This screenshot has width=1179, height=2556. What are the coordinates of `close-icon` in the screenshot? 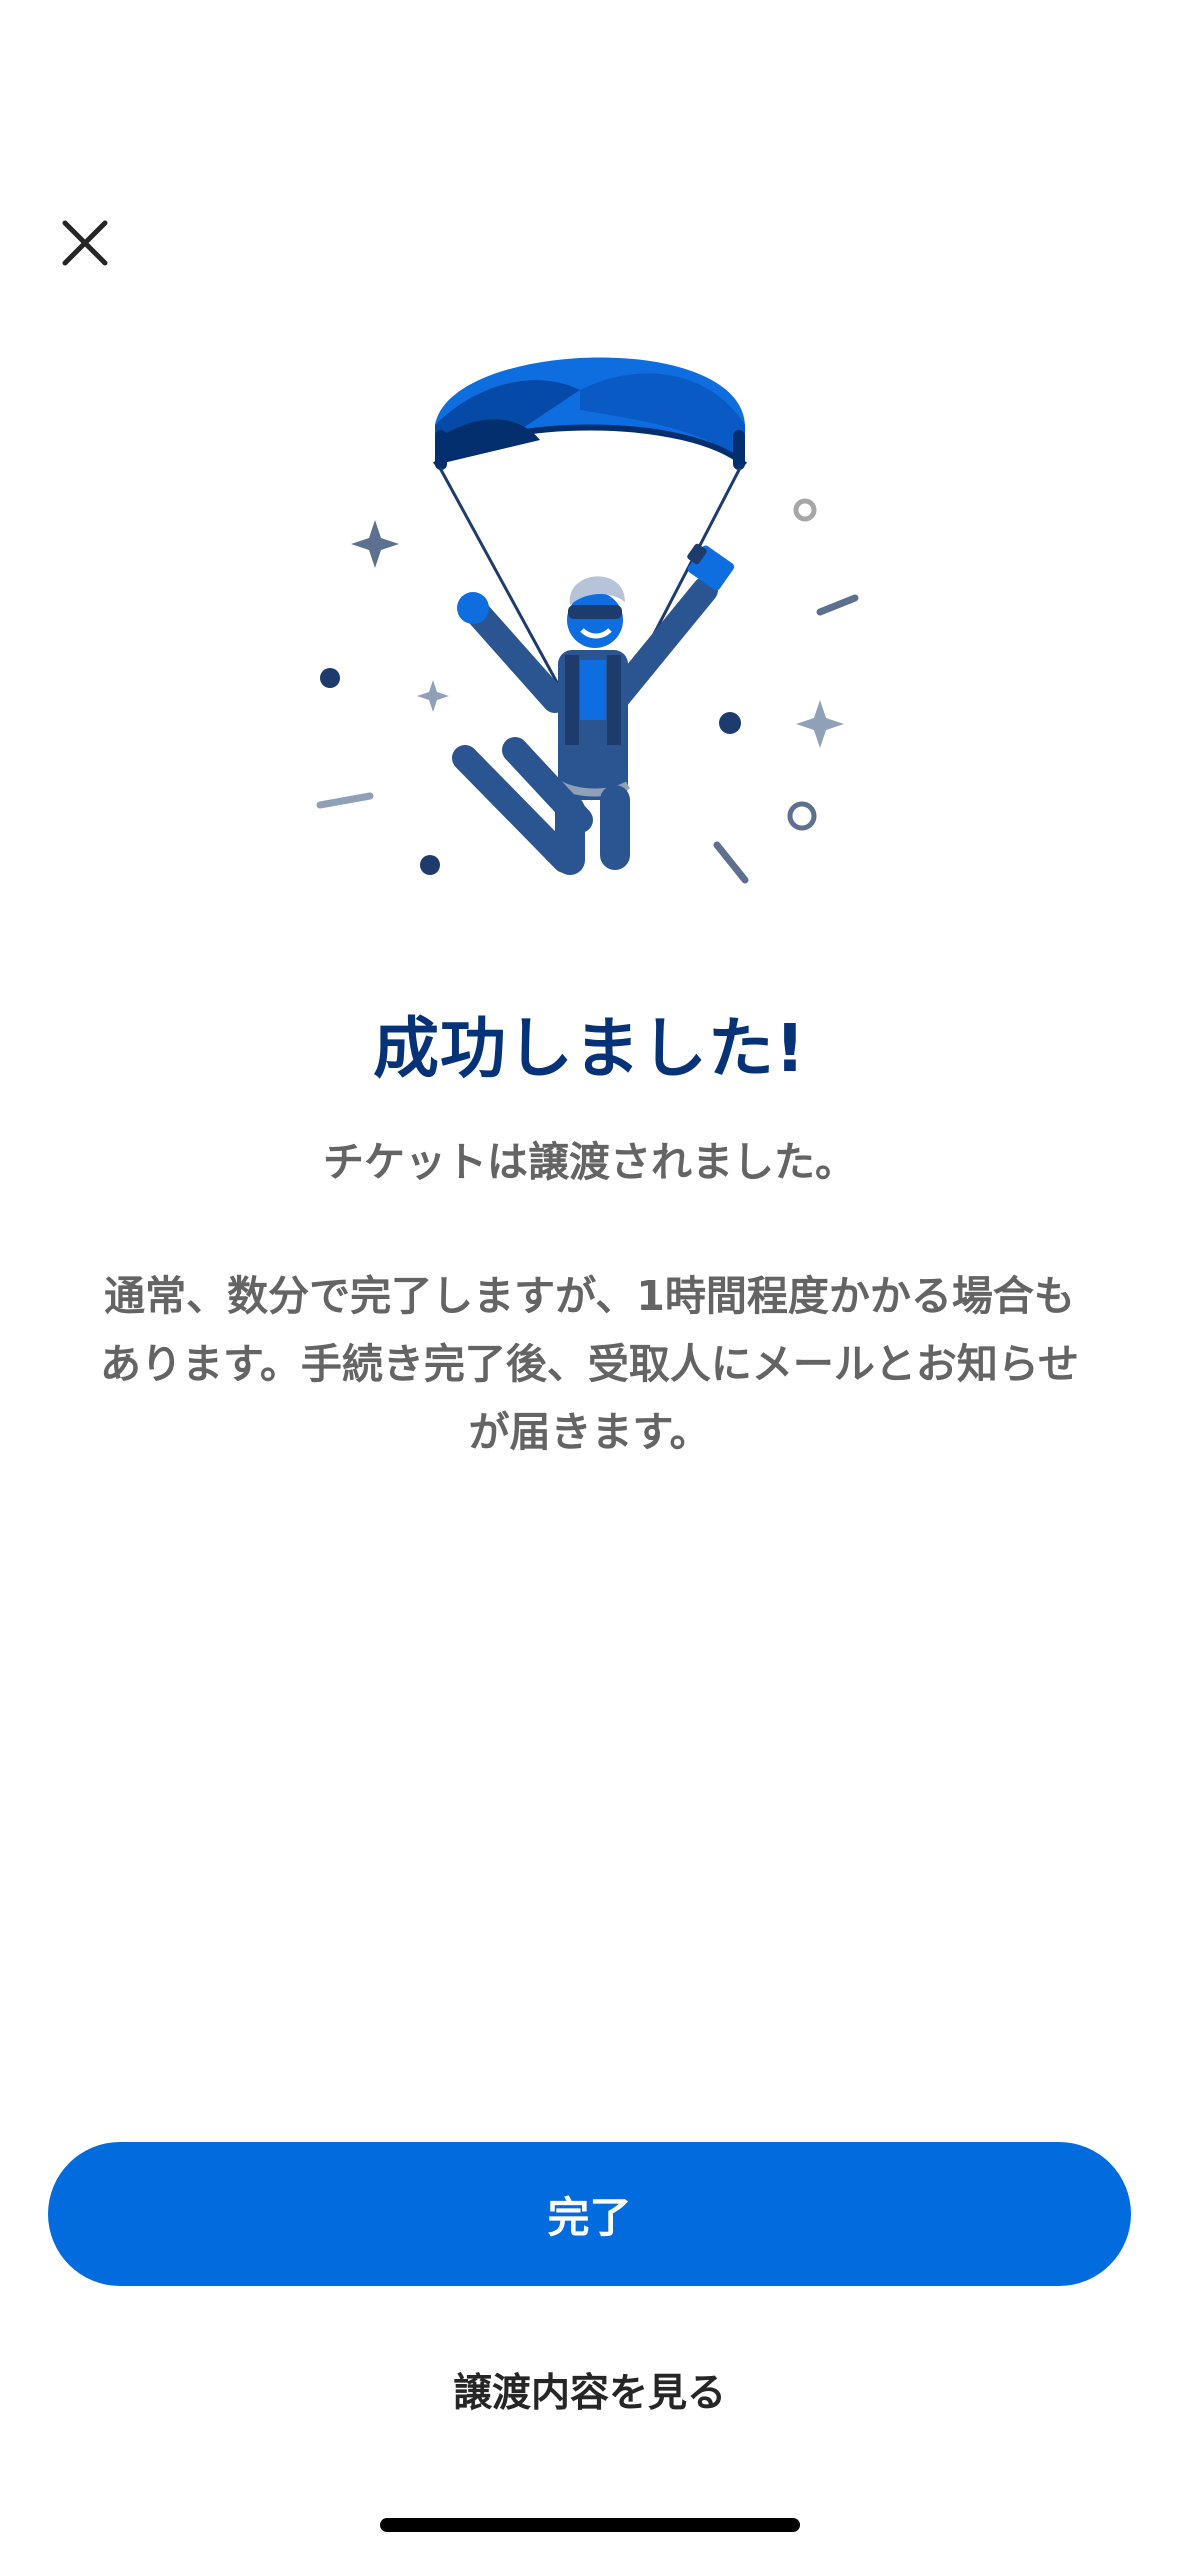 It's located at (85, 243).